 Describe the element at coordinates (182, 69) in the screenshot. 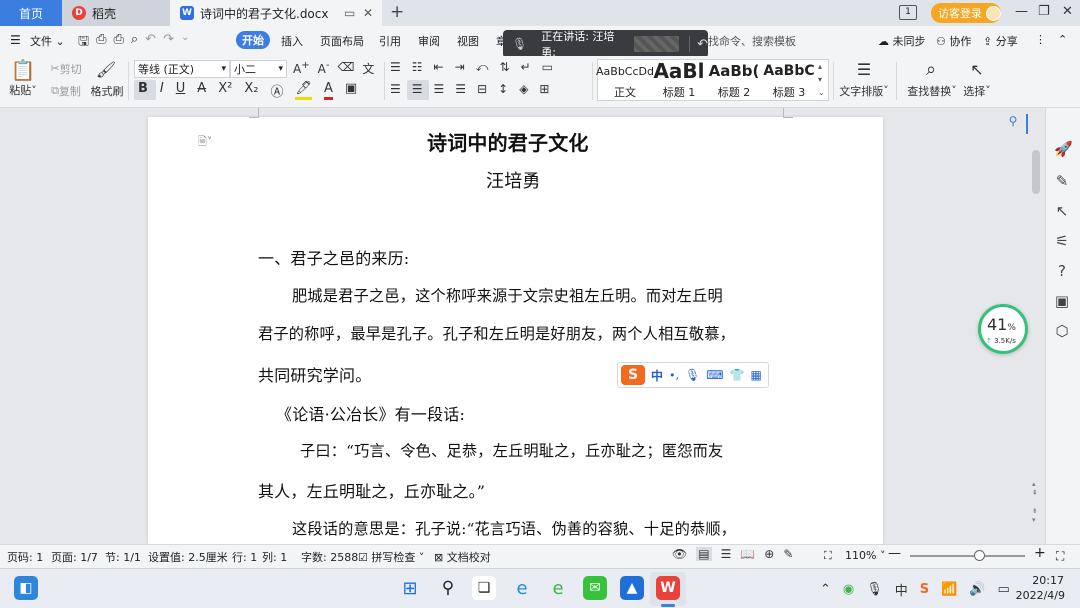

I see `font-name-select: 等线 (正文) ▾` at that location.